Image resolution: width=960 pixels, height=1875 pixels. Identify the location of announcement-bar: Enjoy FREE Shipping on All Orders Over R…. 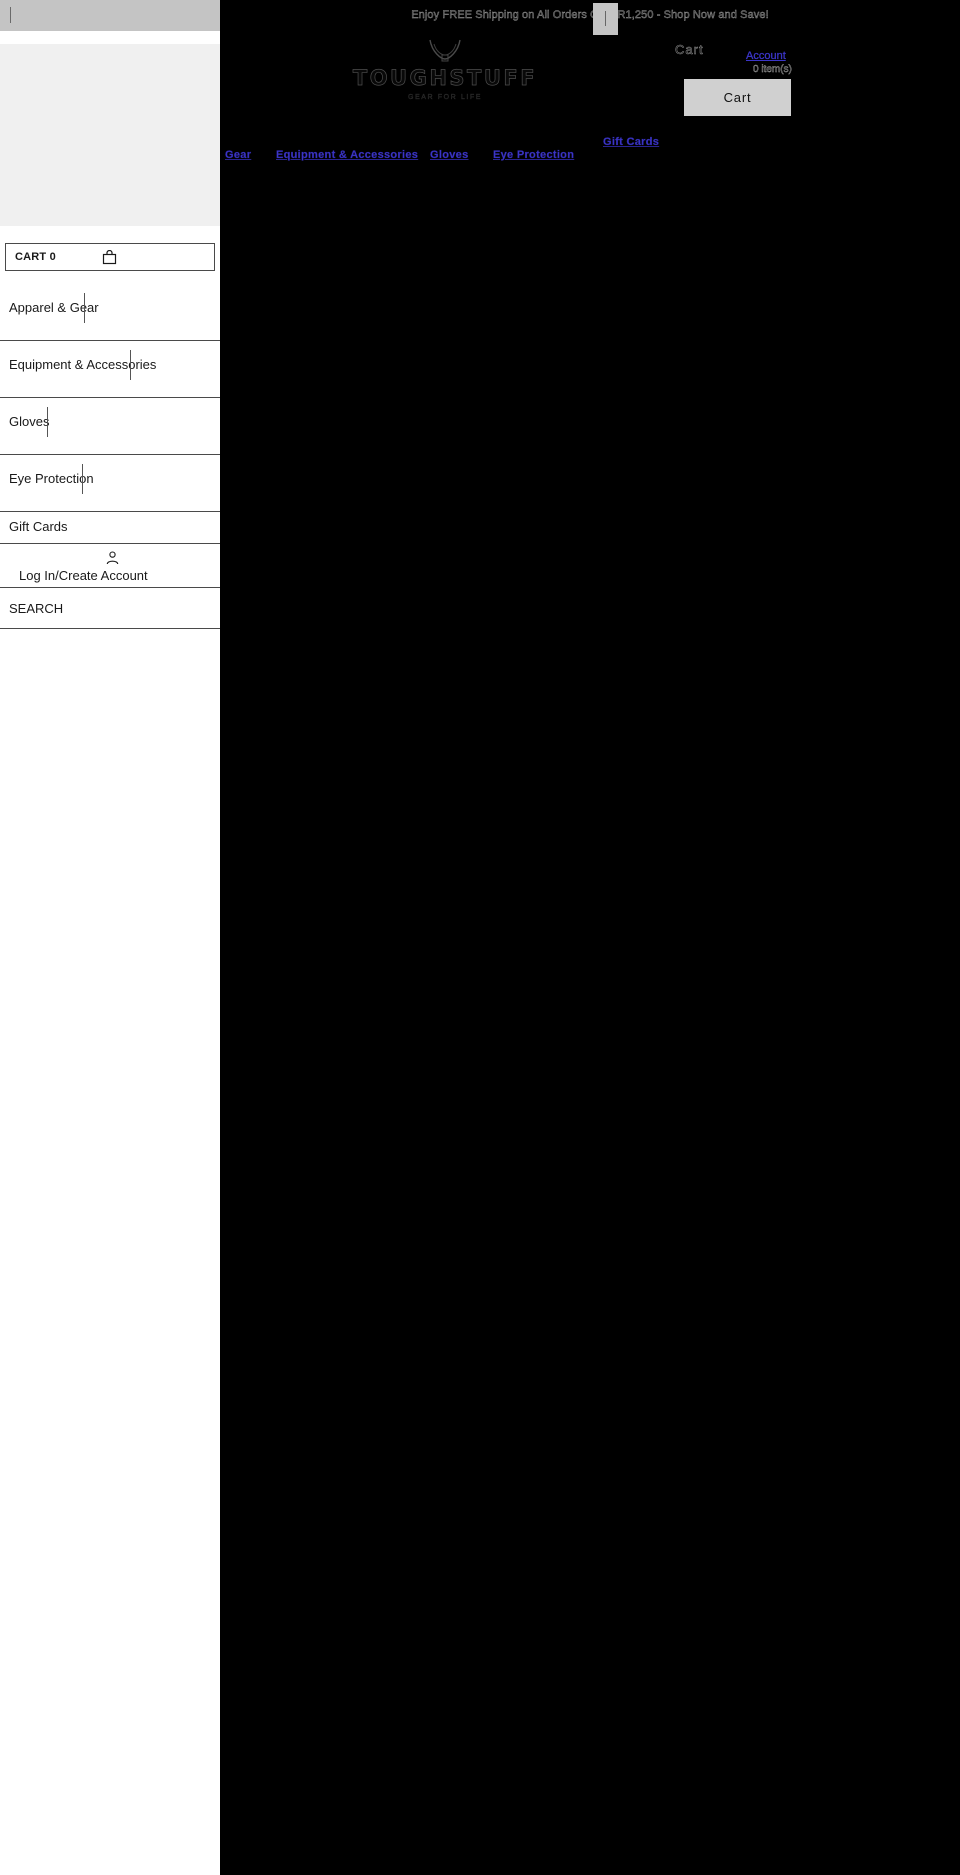
(590, 15).